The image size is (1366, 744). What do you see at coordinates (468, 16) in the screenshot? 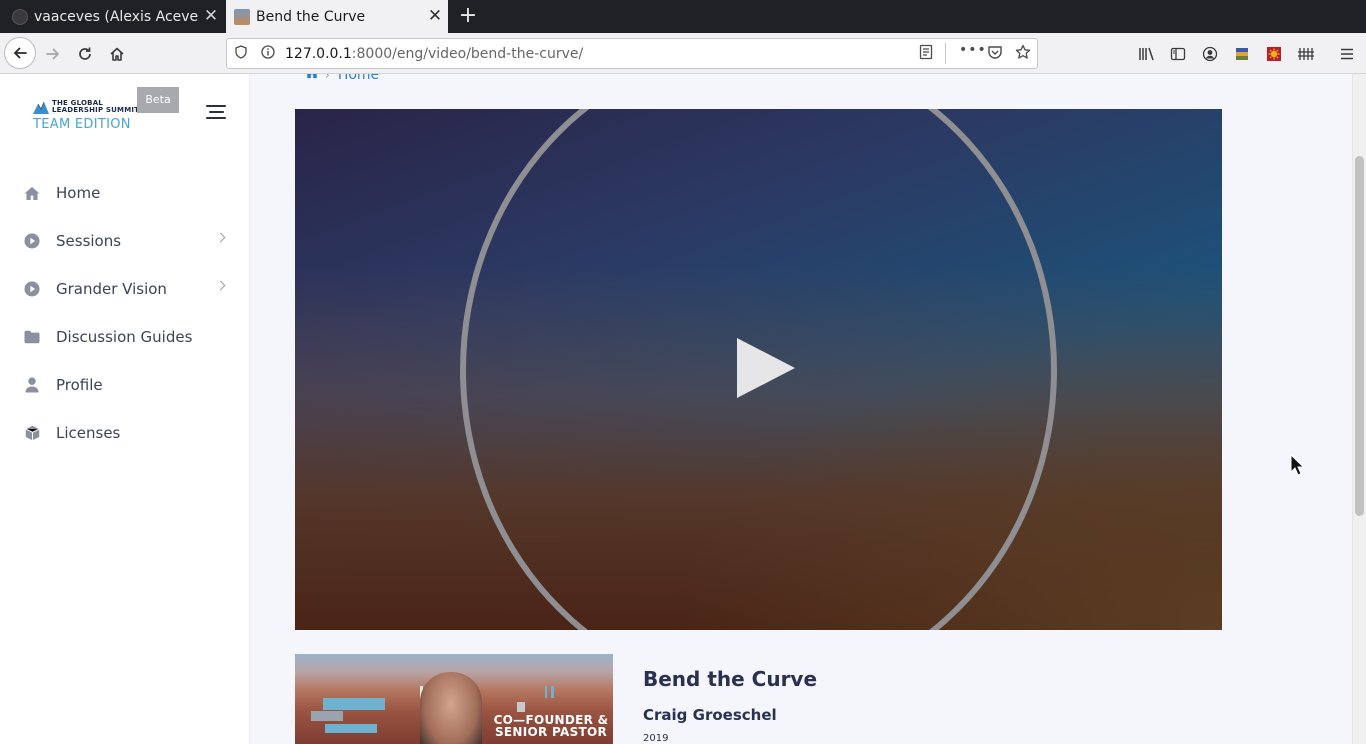
I see `new-tab-button: +` at bounding box center [468, 16].